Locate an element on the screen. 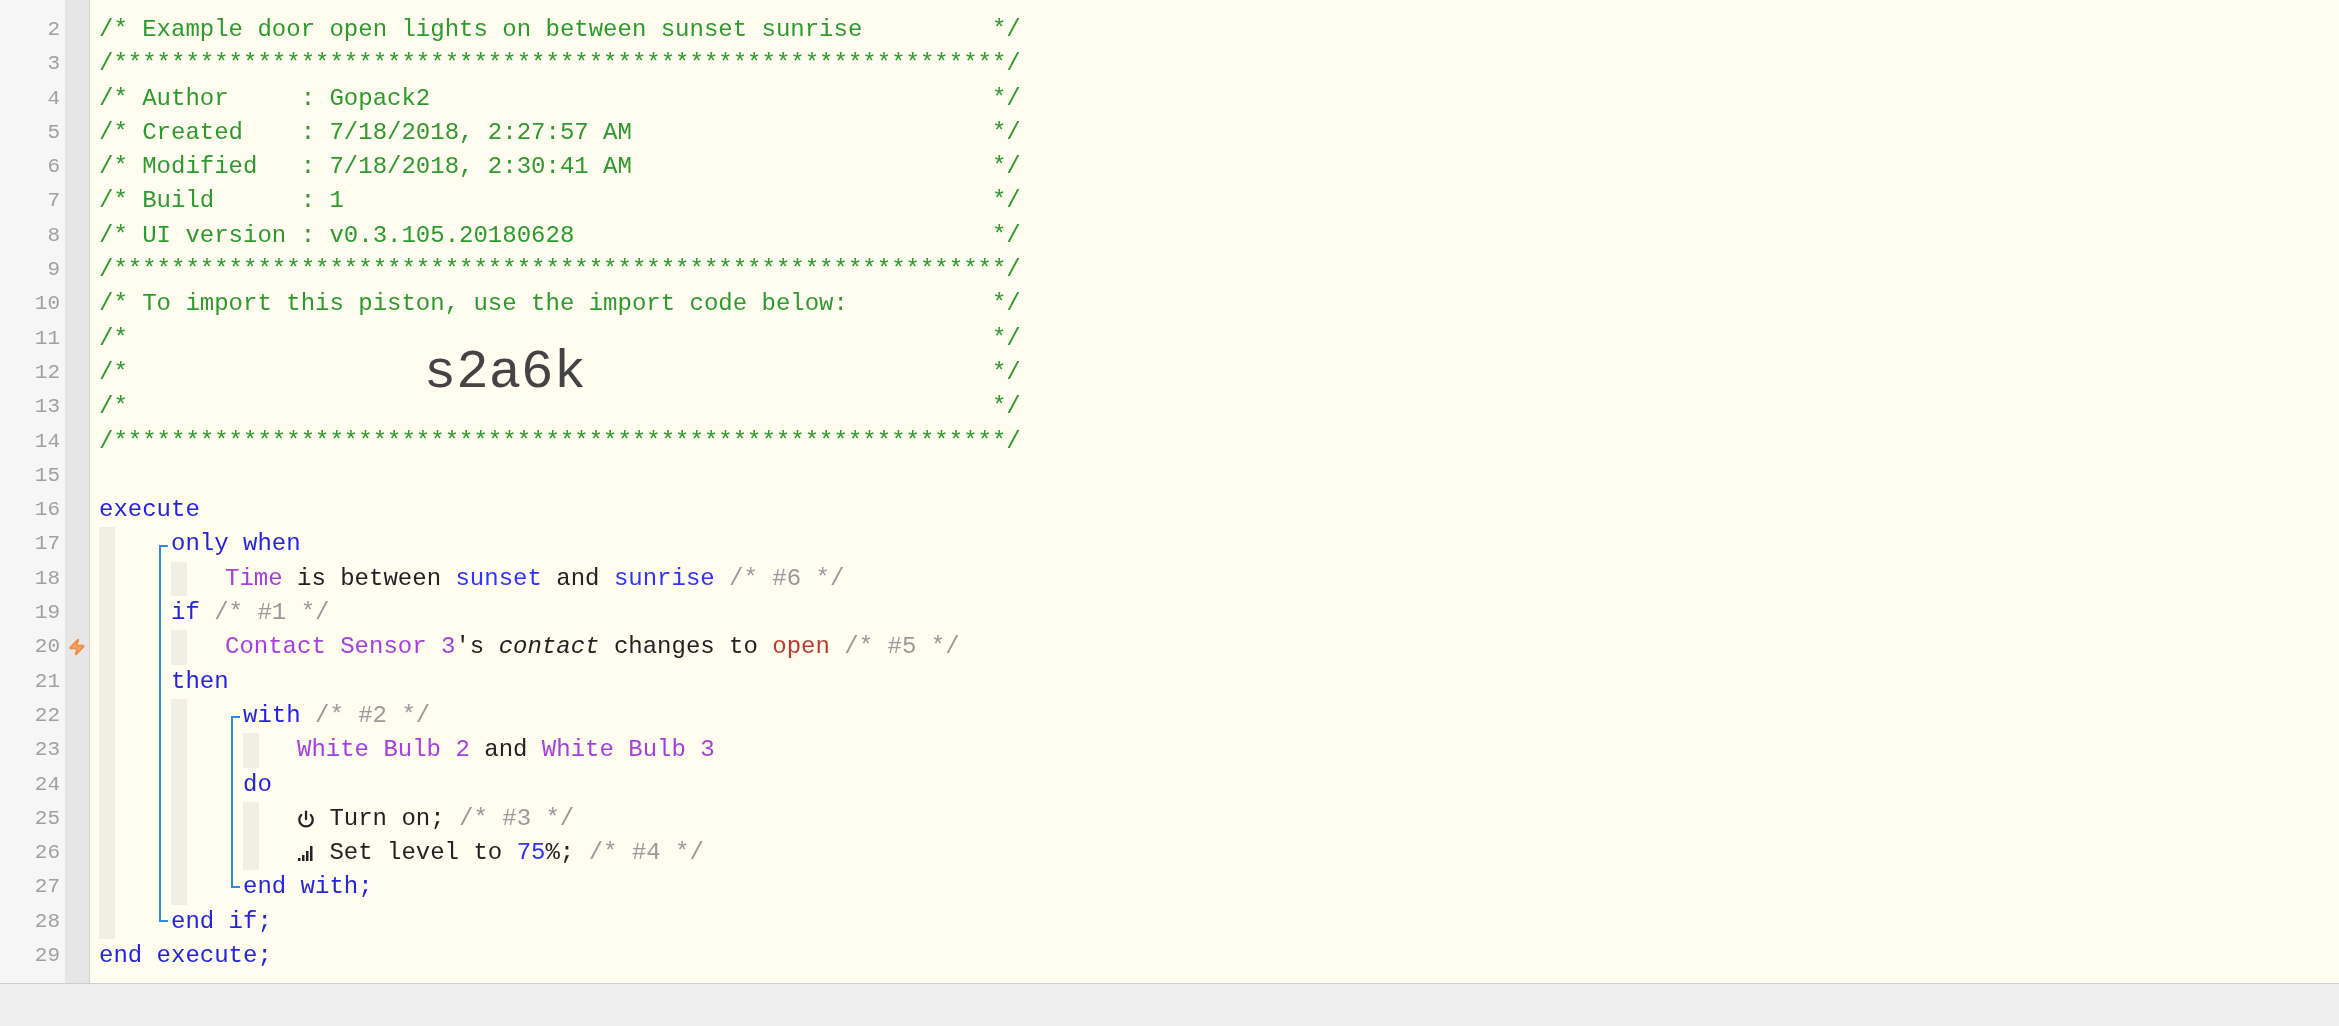 Image resolution: width=2339 pixels, height=1026 pixels. line-number: 27 is located at coordinates (46, 887).